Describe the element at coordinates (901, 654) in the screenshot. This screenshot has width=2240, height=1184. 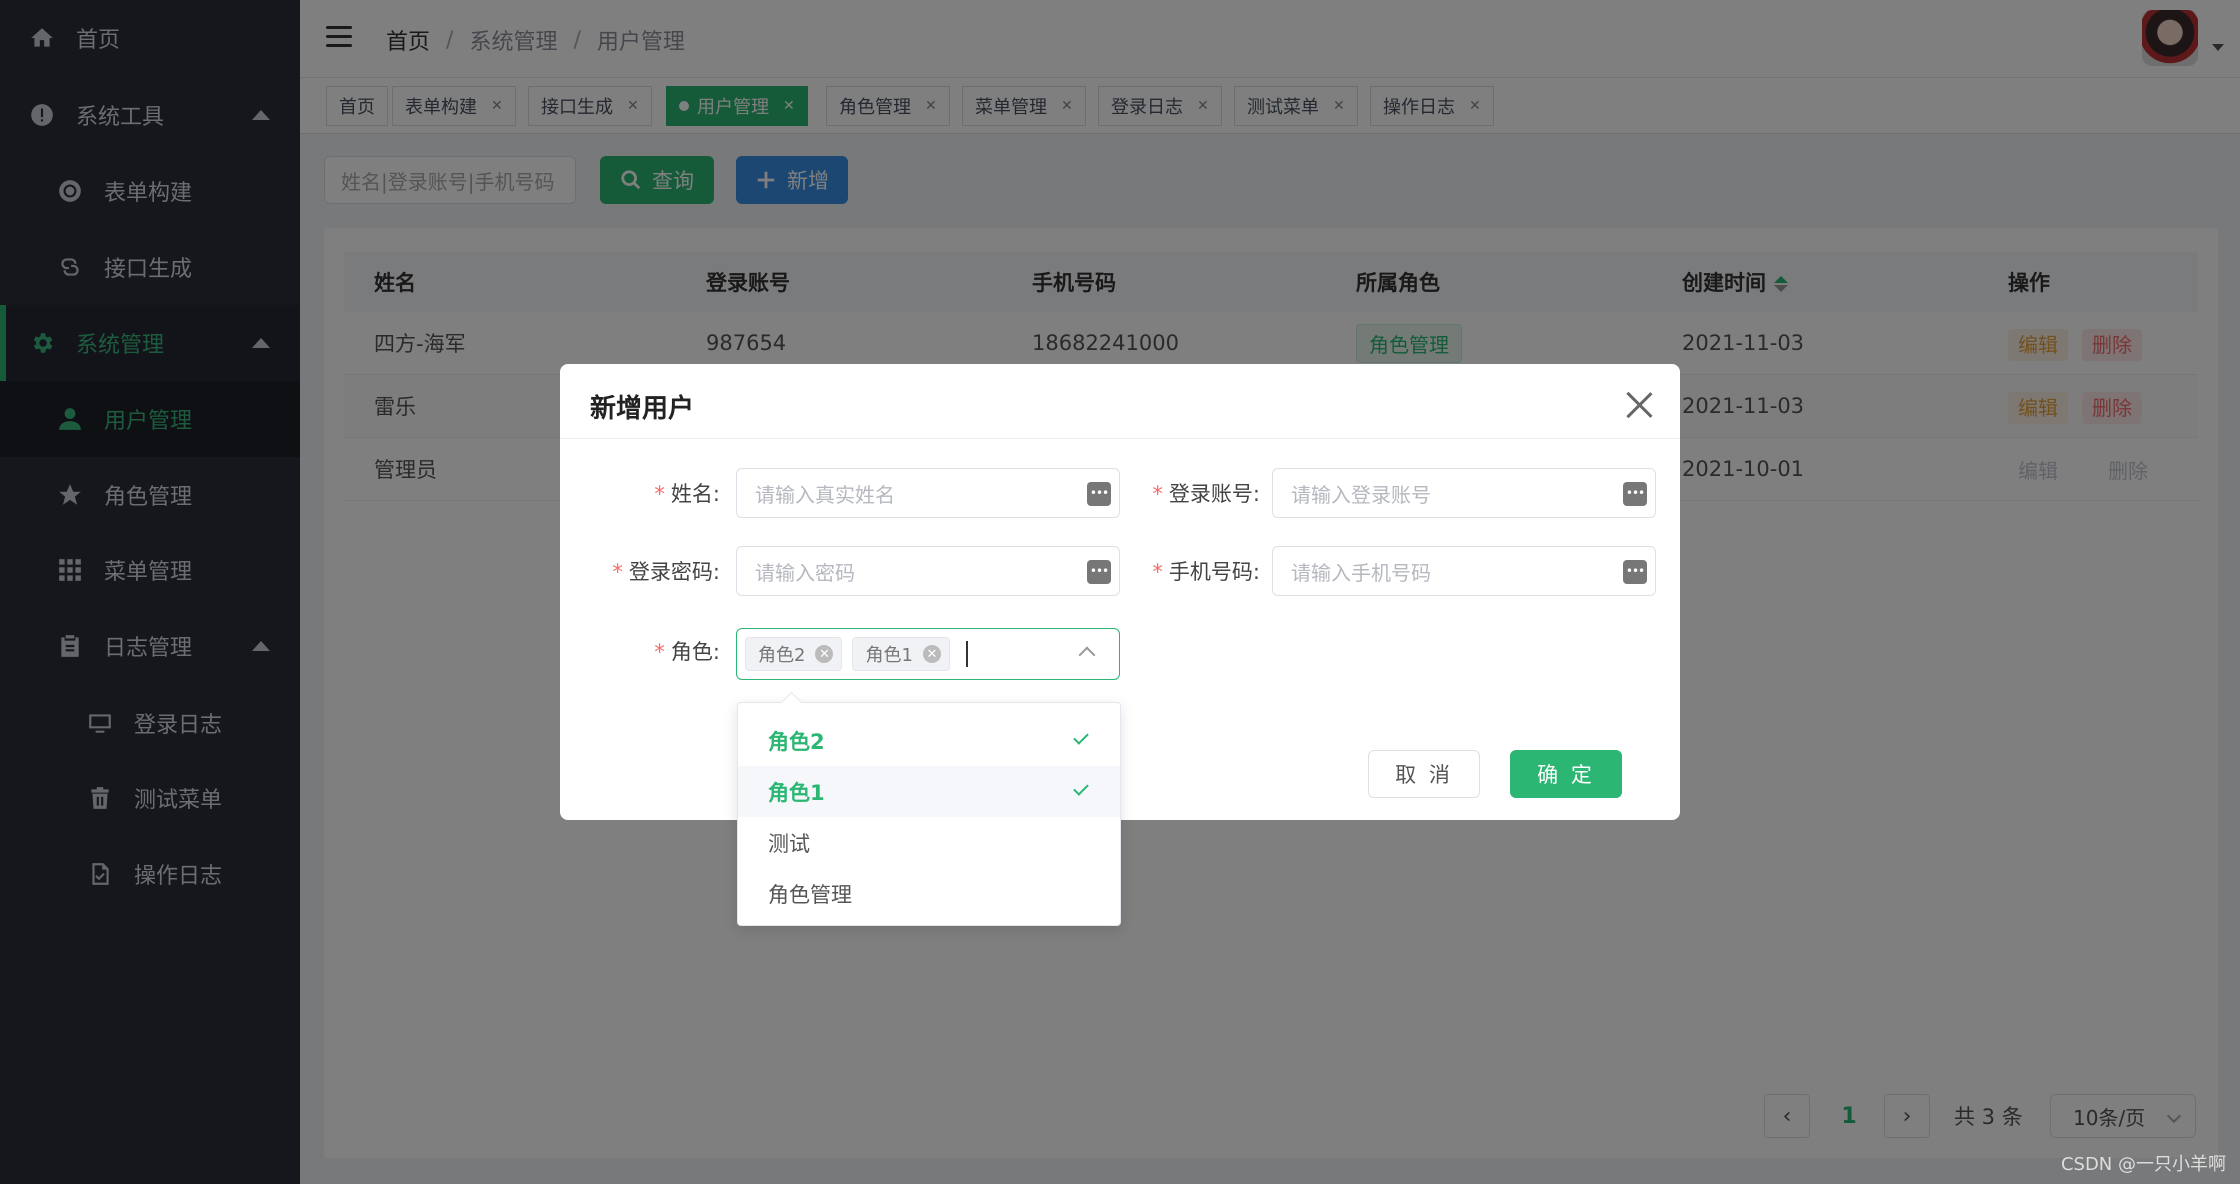
I see `role-chip: 角色1 ✕` at that location.